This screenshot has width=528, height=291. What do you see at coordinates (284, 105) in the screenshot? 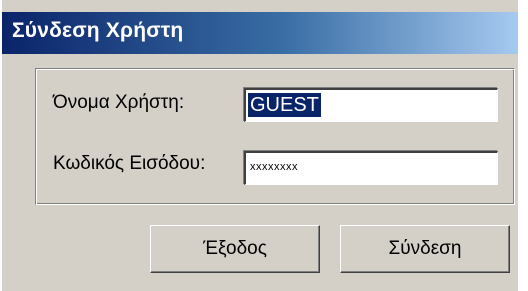
I see `username-value: GUEST` at bounding box center [284, 105].